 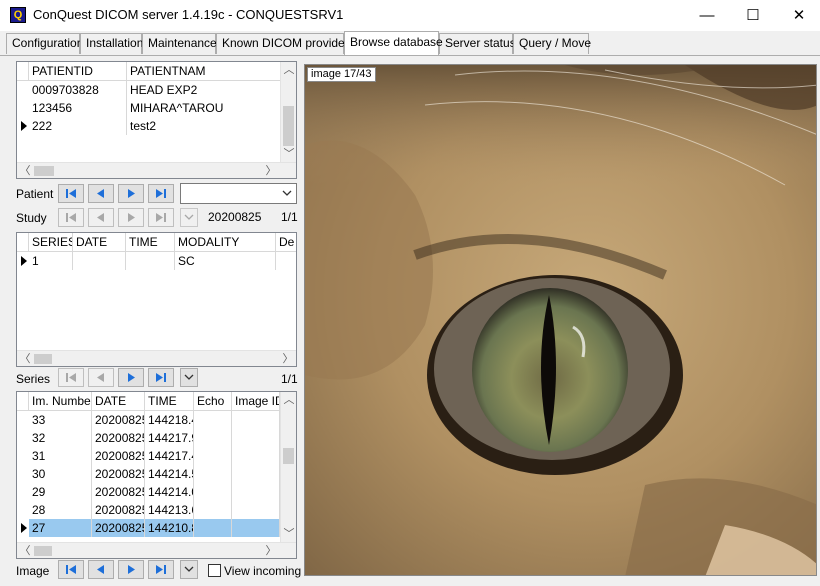 What do you see at coordinates (169, 492) in the screenshot?
I see `image-time-cell: 144214.0` at bounding box center [169, 492].